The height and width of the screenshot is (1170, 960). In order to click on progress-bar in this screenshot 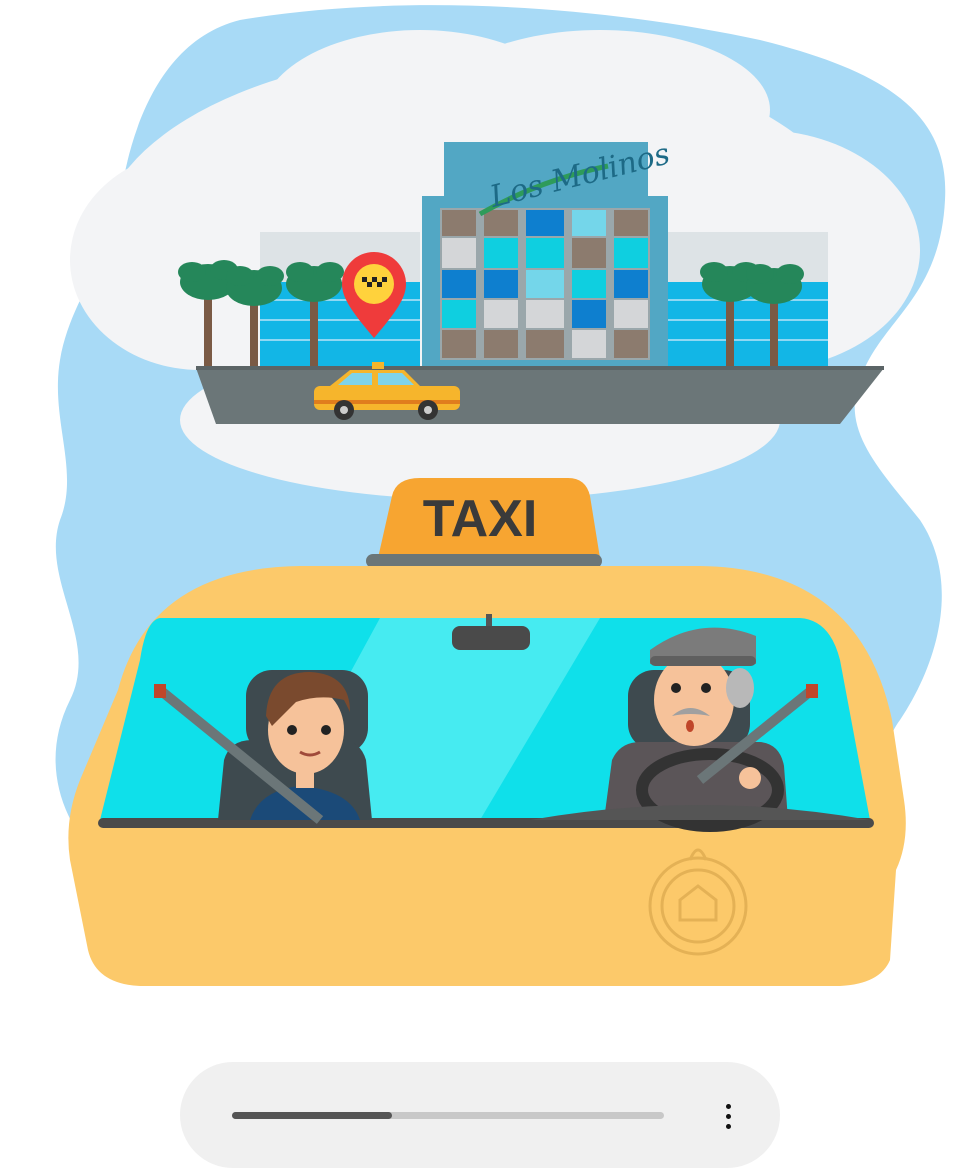, I will do `click(448, 1115)`.